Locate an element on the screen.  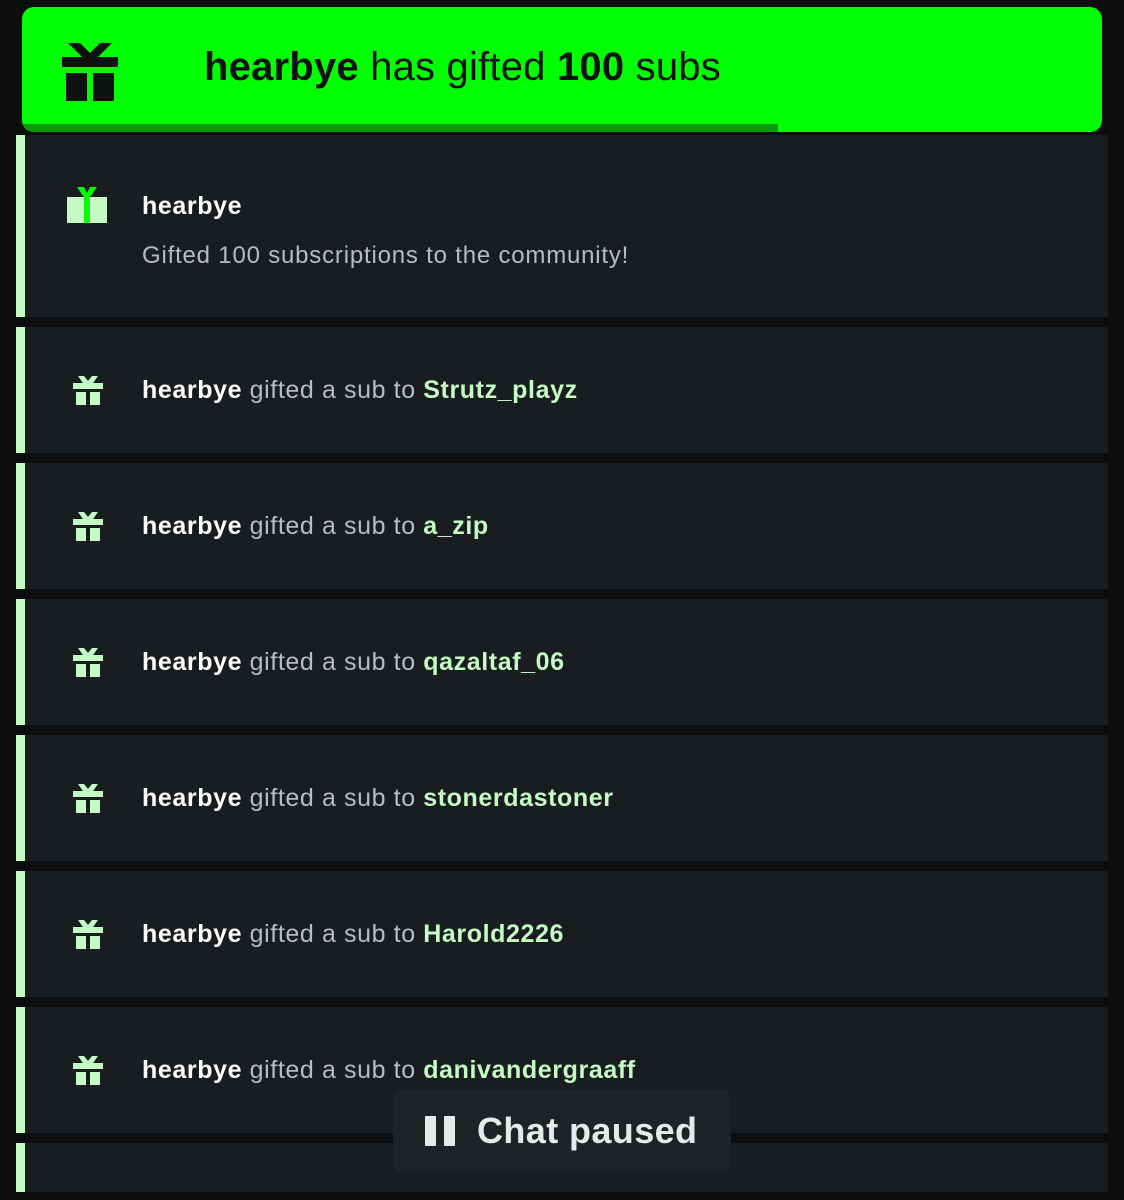
gift-sub-message: hearbye gifted a sub to a_zip is located at coordinates (315, 526).